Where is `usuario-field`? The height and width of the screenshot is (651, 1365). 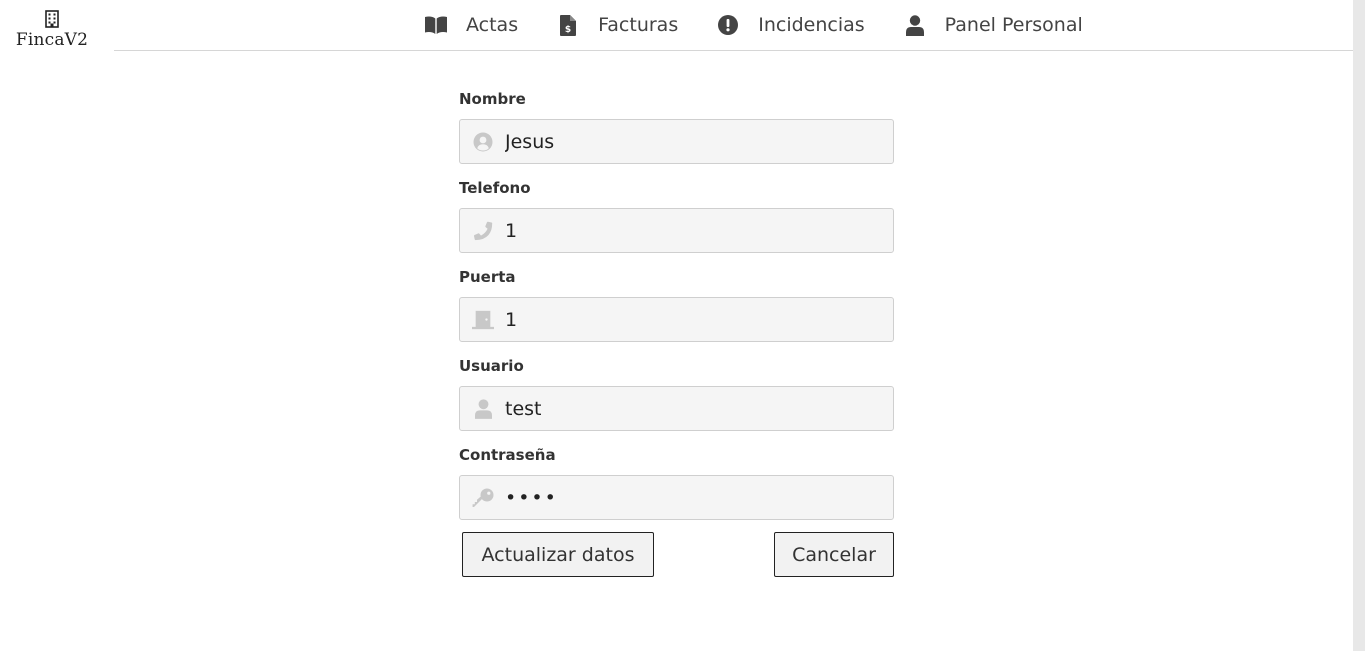 usuario-field is located at coordinates (676, 408).